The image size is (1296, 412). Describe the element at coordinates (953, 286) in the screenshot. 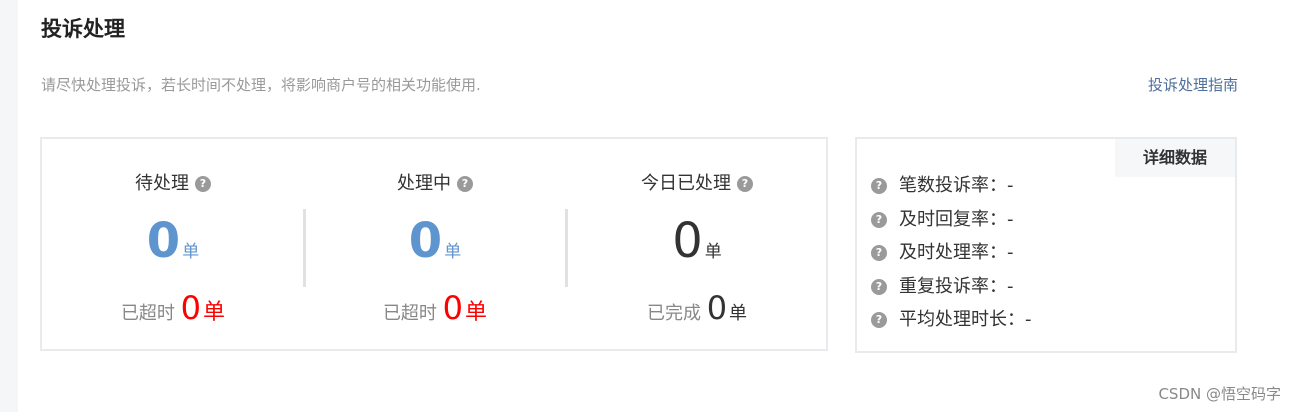

I see `metric-label: 重复投诉率：` at that location.